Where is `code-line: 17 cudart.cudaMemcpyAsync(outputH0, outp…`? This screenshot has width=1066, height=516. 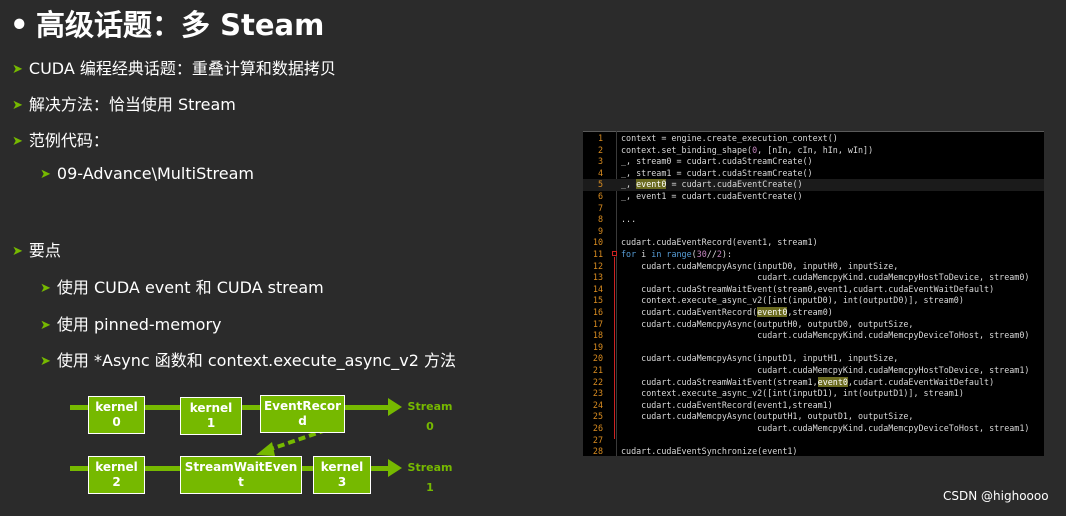 code-line: 17 cudart.cudaMemcpyAsync(outputH0, outp… is located at coordinates (813, 325).